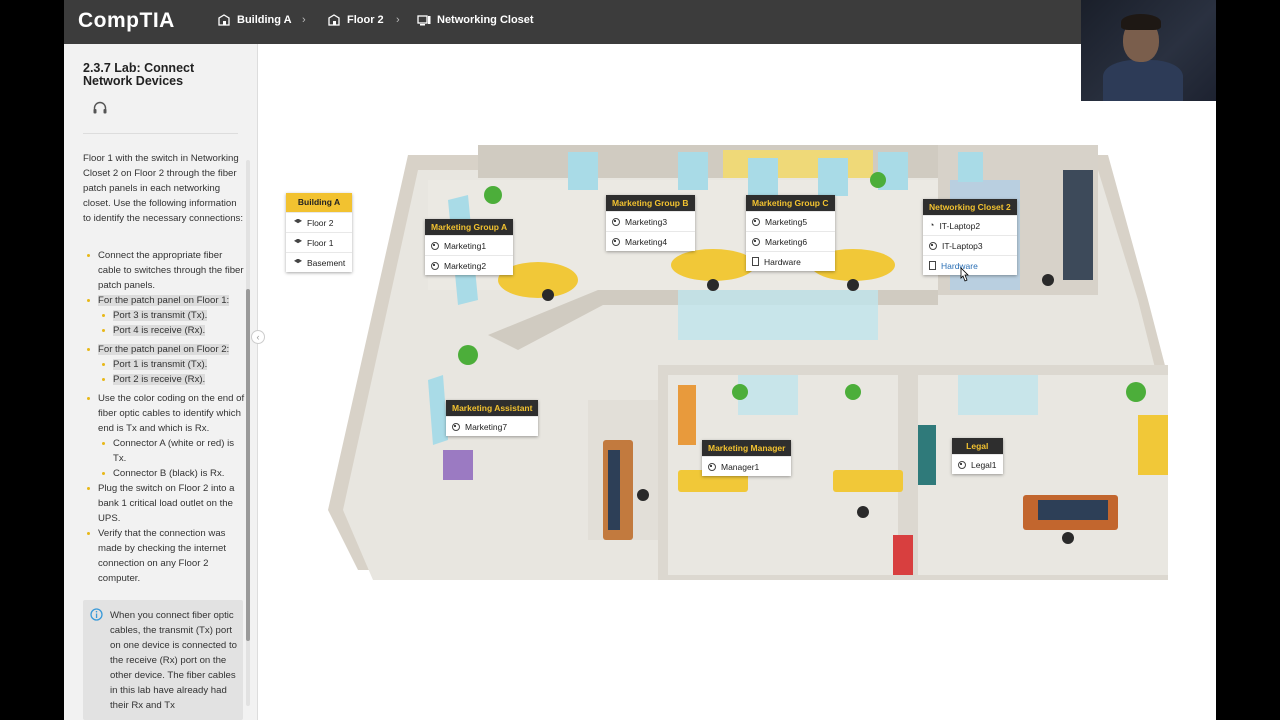 The width and height of the screenshot is (1280, 720). I want to click on device-marketing7: Marketing7, so click(492, 426).